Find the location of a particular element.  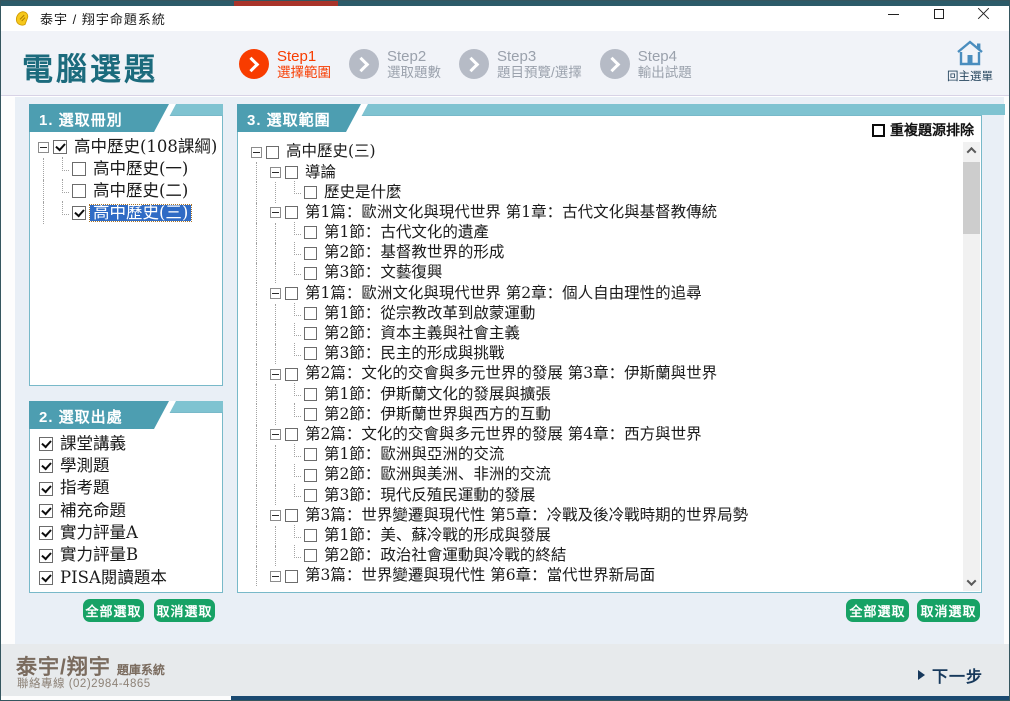

tree-row: 第3節：文藝復興 is located at coordinates (616, 273).